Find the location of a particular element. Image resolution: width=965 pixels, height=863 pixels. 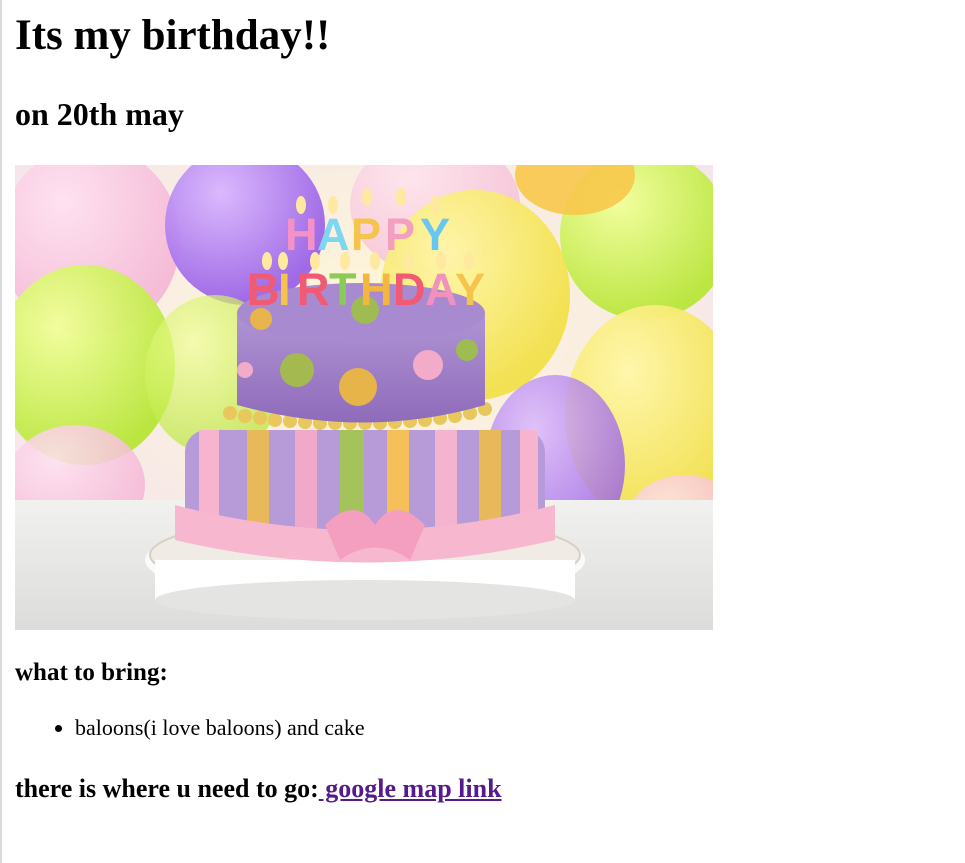

candle-letter-p1: P is located at coordinates (366, 234).